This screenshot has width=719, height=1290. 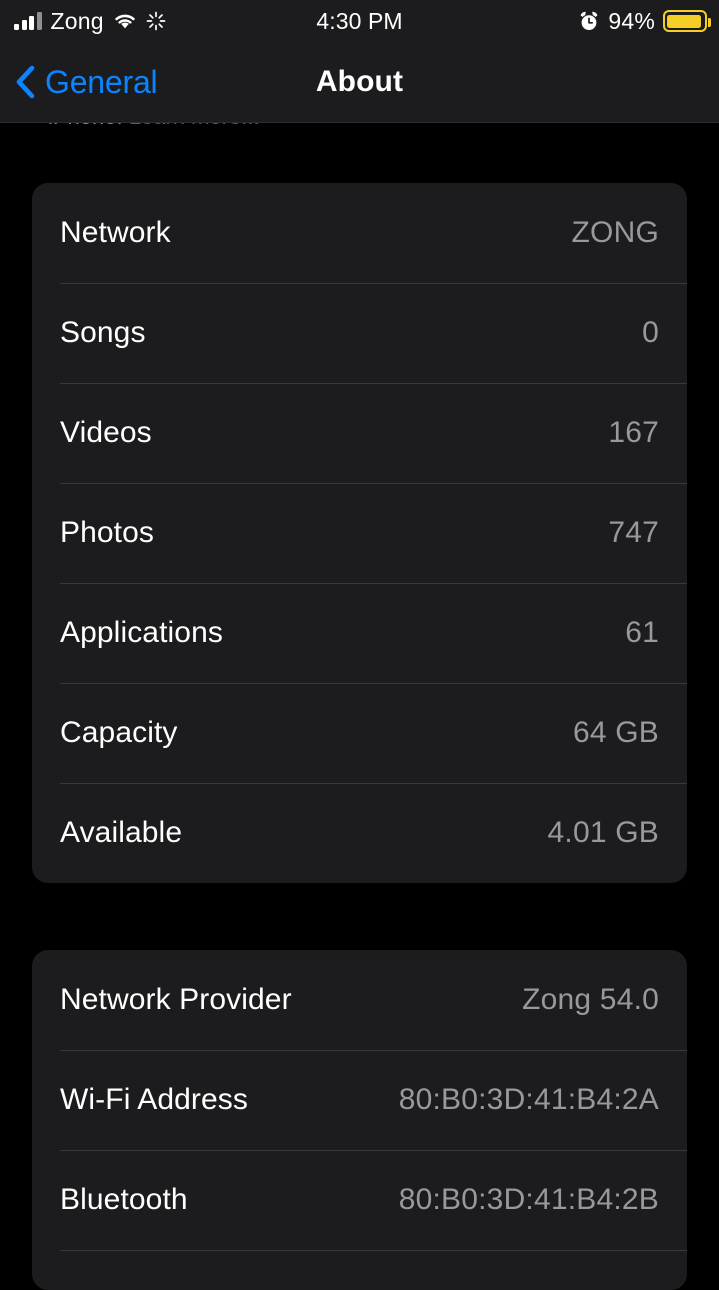 I want to click on table-row-clipped, so click(x=359, y=1270).